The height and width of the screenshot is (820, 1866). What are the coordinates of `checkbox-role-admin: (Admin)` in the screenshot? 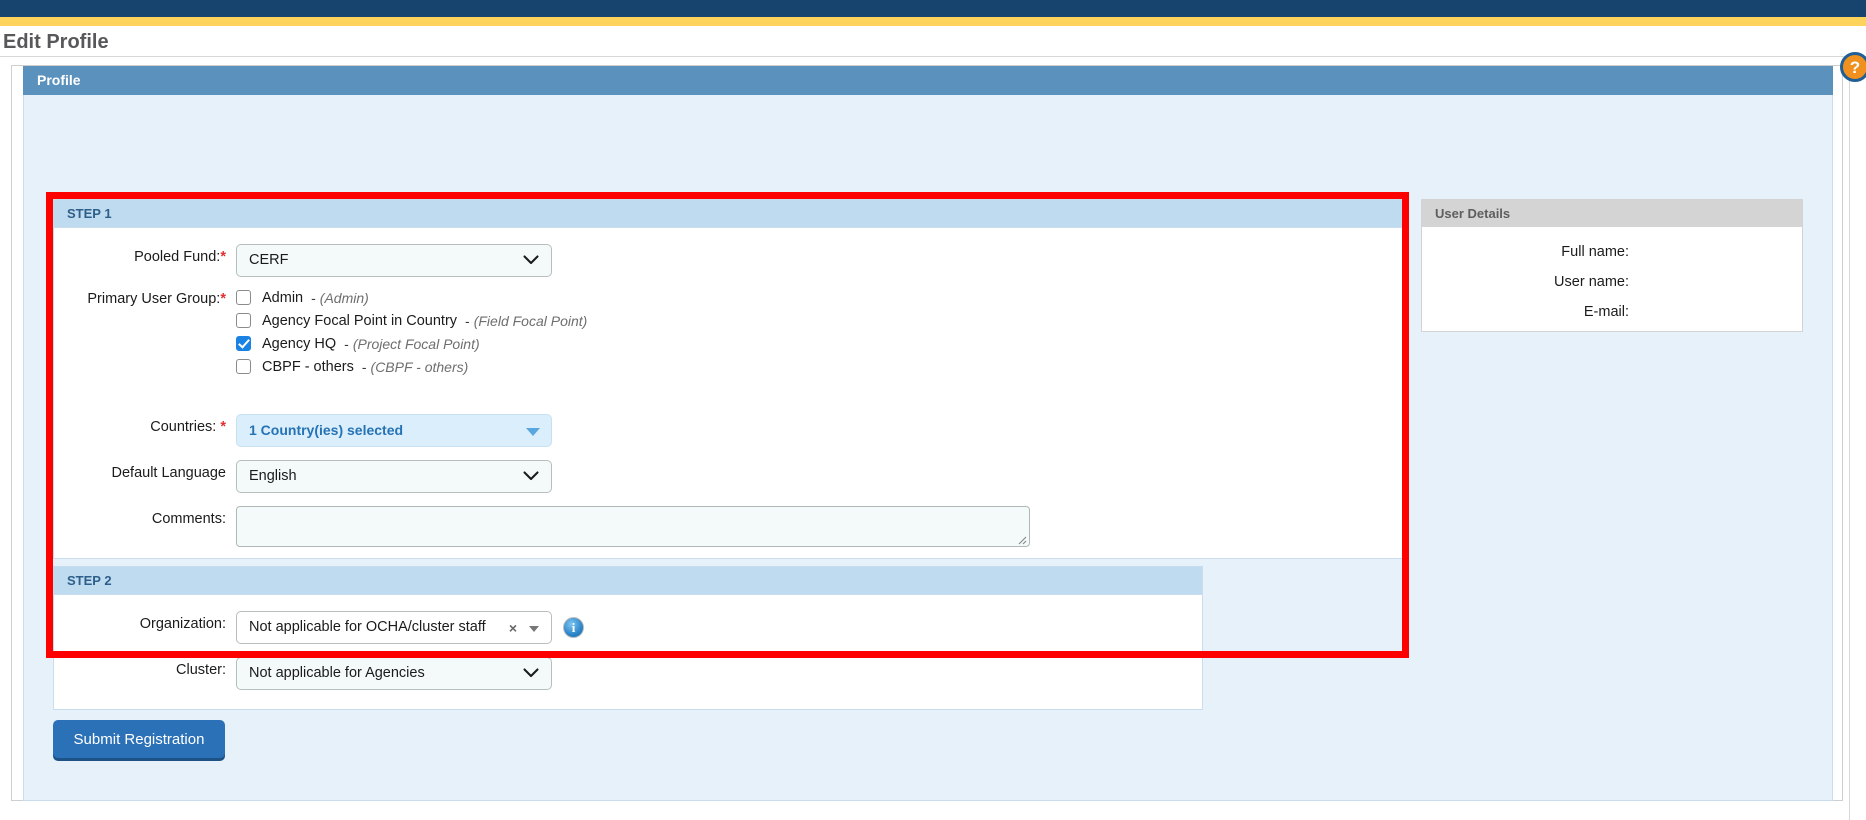 It's located at (344, 297).